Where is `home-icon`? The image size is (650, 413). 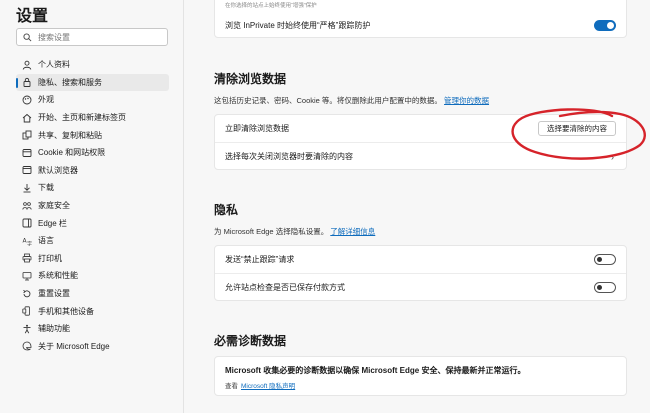 home-icon is located at coordinates (26, 117).